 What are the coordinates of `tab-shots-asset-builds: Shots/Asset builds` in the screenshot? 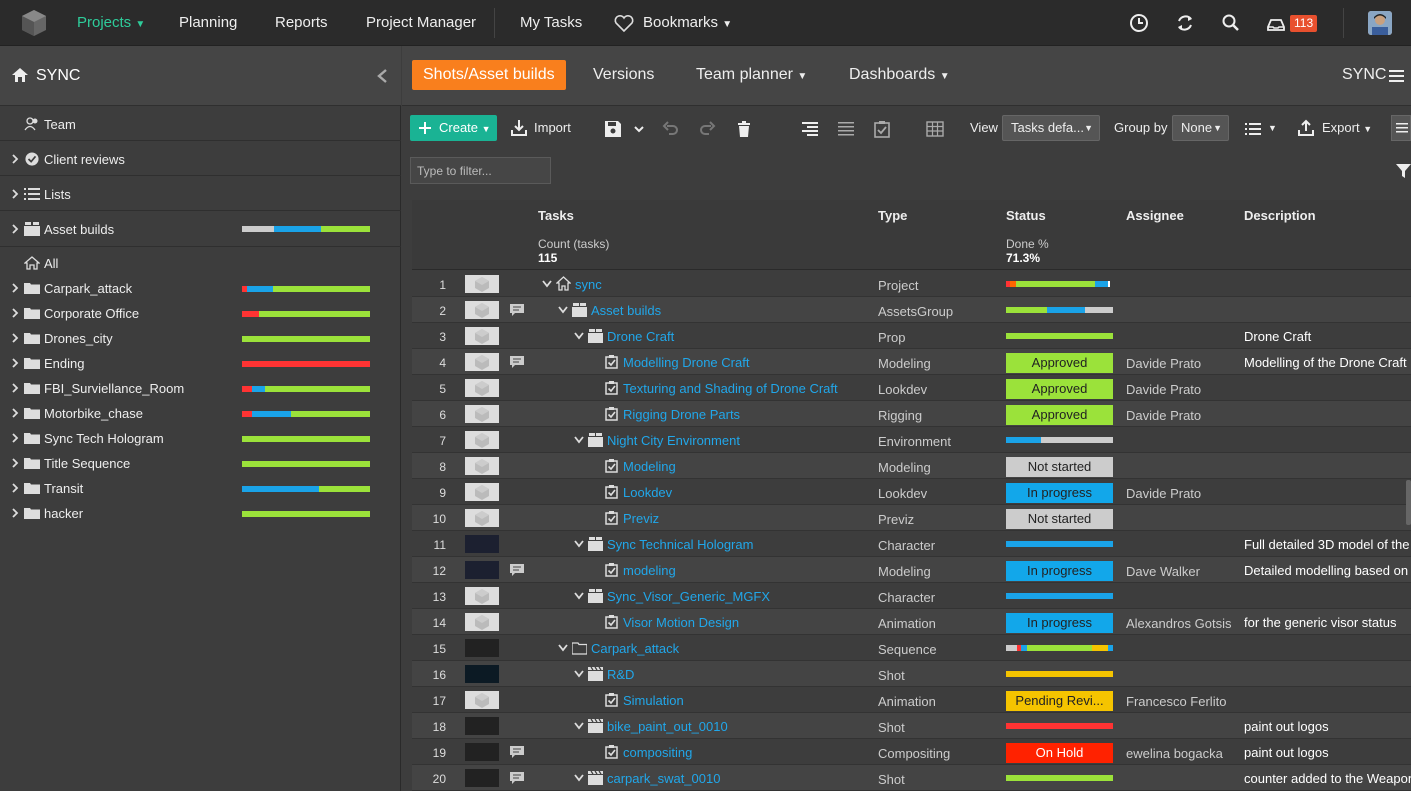 It's located at (489, 75).